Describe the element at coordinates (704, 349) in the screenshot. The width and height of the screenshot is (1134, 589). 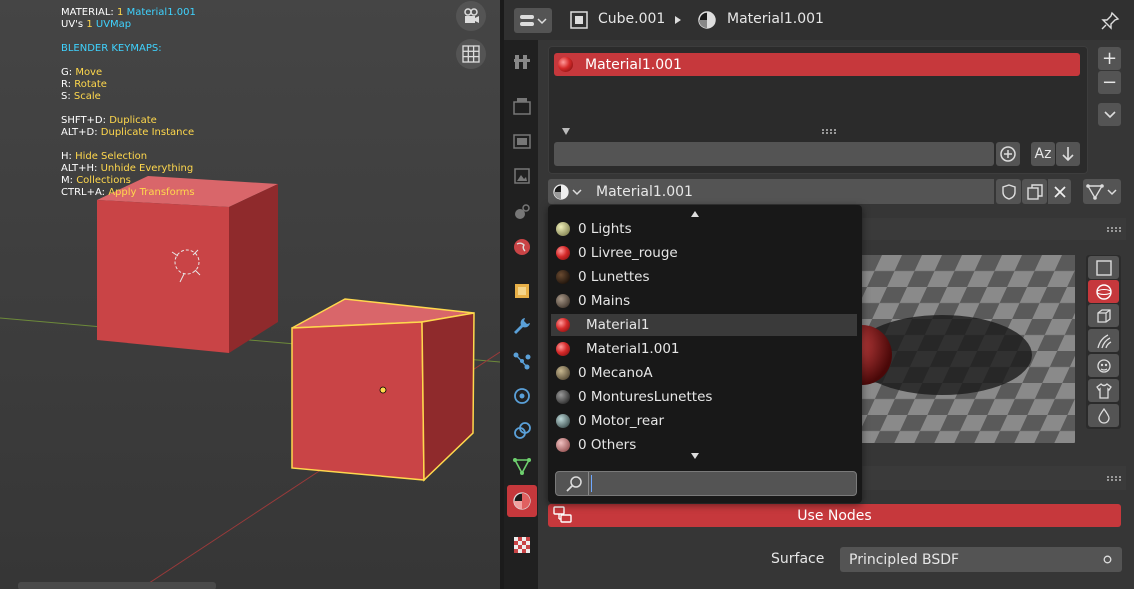
I see `menu-item-material1-001: Material1.001` at that location.